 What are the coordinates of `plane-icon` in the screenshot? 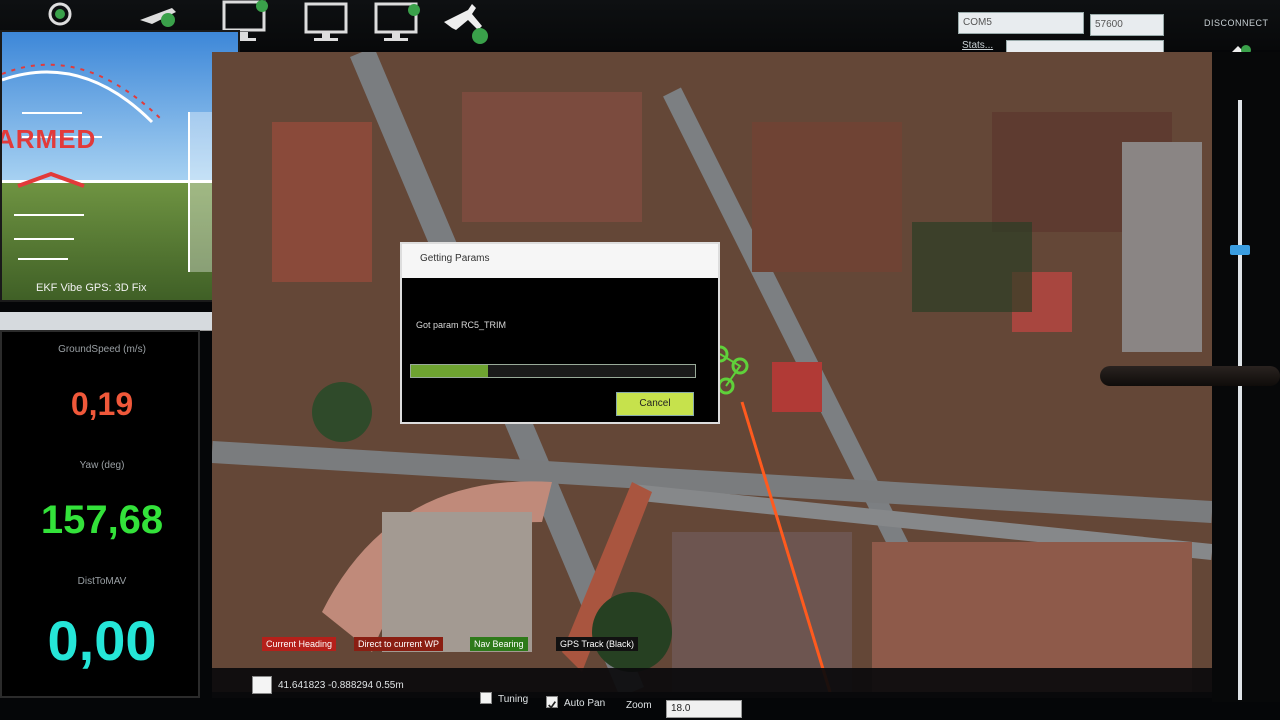 It's located at (466, 23).